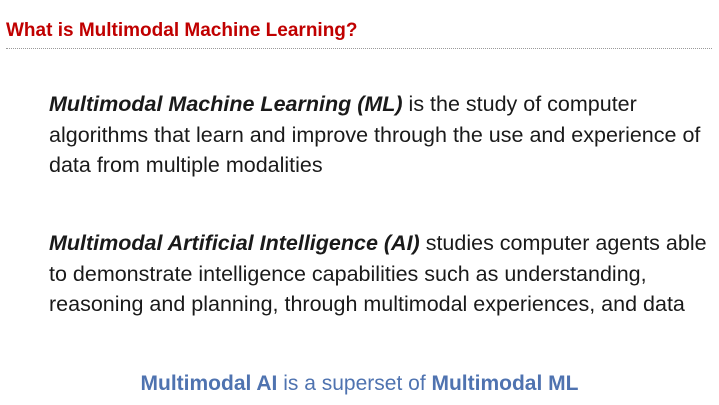 This screenshot has width=719, height=405. What do you see at coordinates (359, 48) in the screenshot?
I see `title-divider` at bounding box center [359, 48].